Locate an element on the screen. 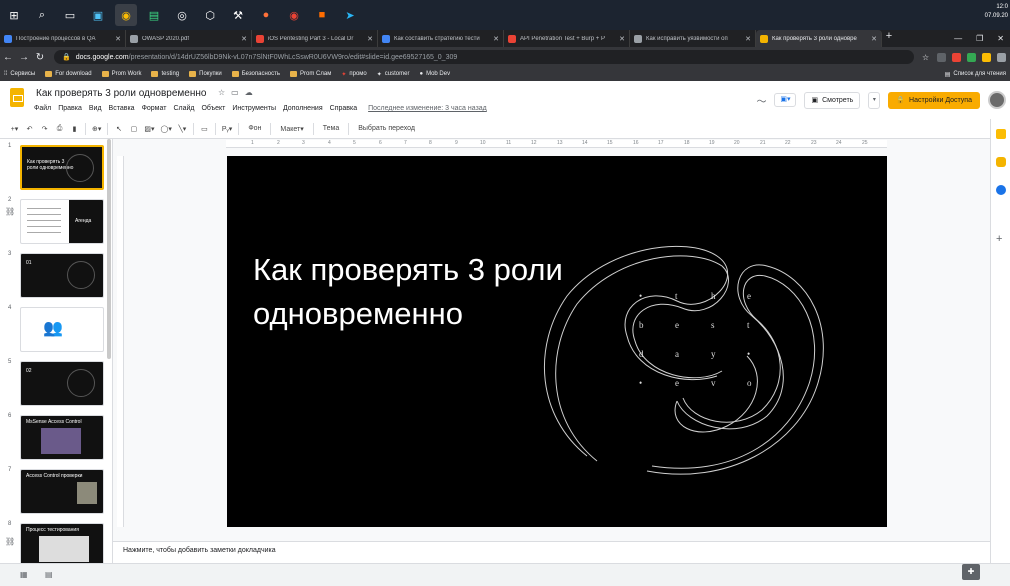 Image resolution: width=1010 pixels, height=586 pixels. calendar-icon is located at coordinates (1001, 162).